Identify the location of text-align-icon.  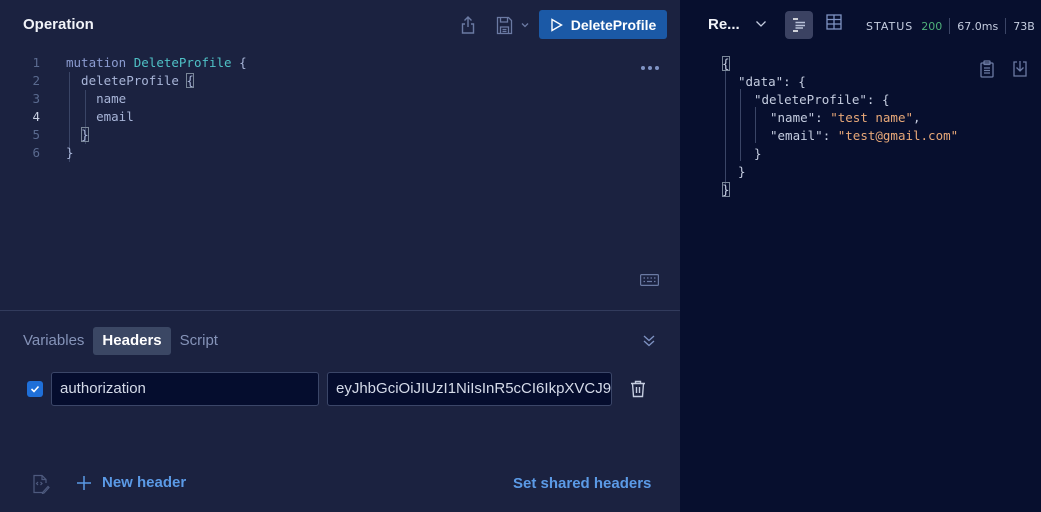
(799, 25).